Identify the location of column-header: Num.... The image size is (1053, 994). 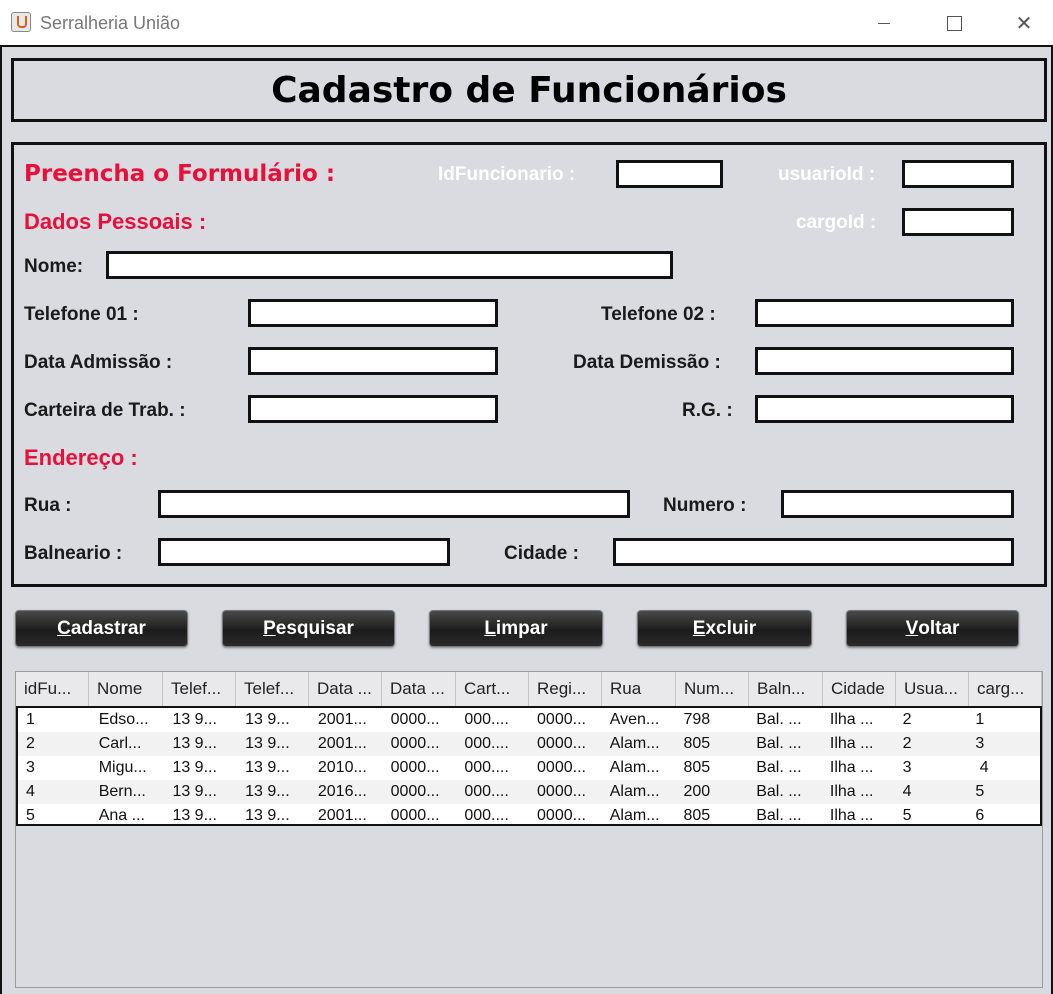
(712, 689).